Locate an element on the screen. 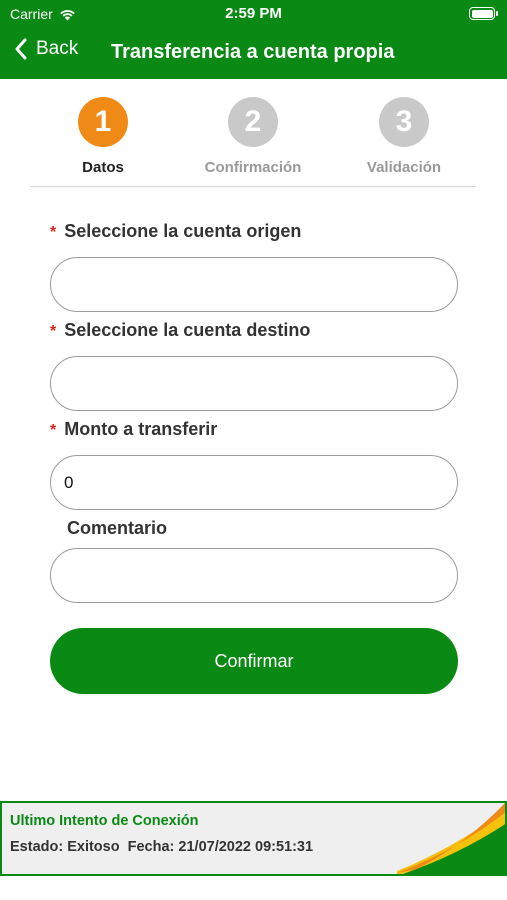 This screenshot has width=507, height=900. step-number-badge: 2 is located at coordinates (253, 122).